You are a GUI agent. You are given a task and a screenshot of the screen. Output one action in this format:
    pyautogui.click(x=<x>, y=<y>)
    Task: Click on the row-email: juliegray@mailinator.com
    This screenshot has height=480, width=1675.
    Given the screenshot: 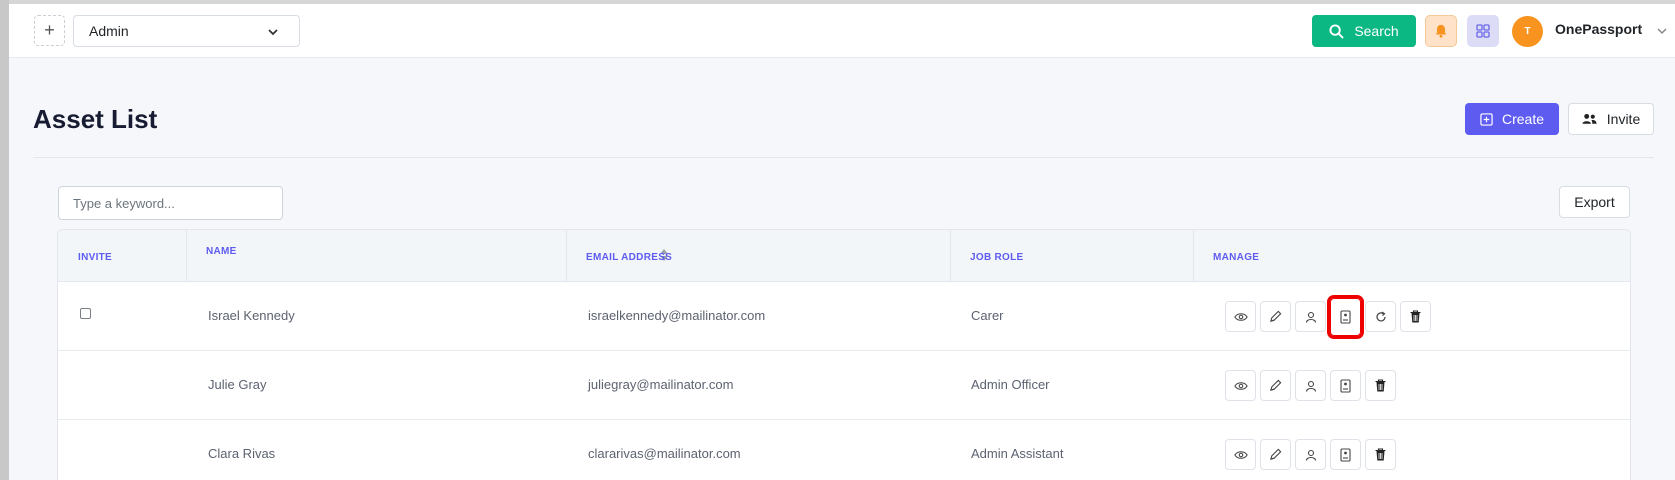 What is the action you would take?
    pyautogui.click(x=661, y=384)
    